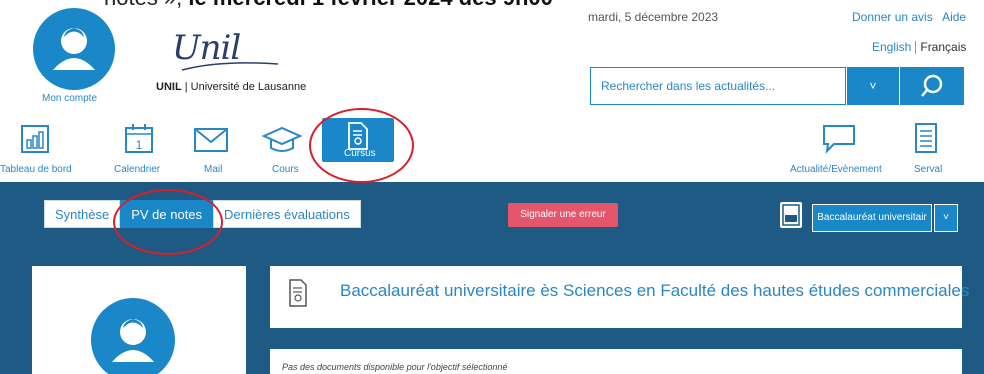  I want to click on profile-avatar, so click(133, 336).